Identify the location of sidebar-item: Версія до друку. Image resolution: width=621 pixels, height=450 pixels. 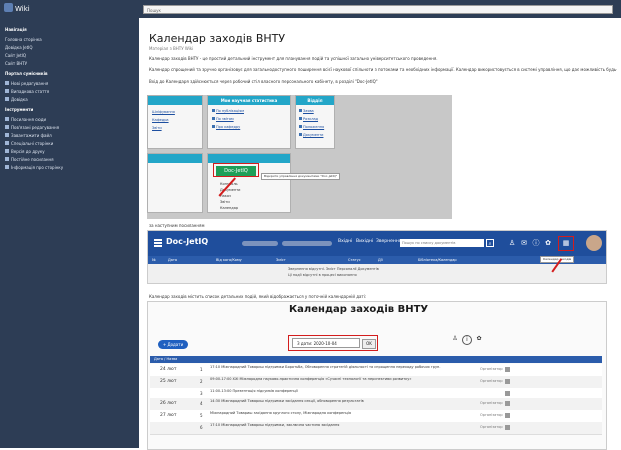
(25, 152).